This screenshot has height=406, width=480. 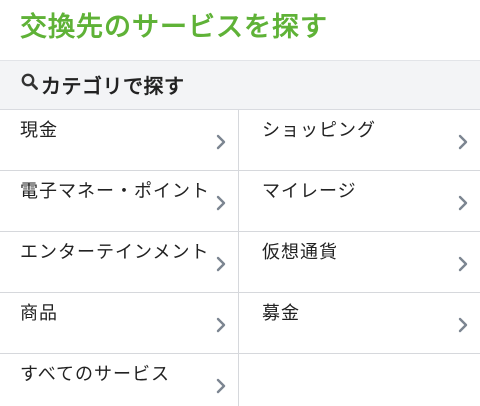 I want to click on category-label: すべてのサービス, so click(x=95, y=374).